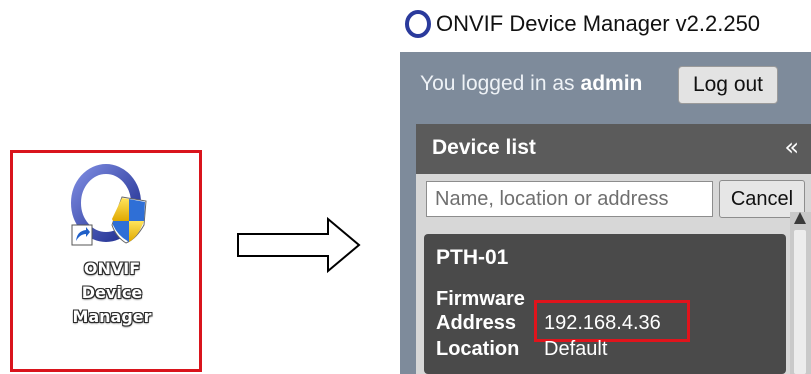 This screenshot has width=811, height=374. What do you see at coordinates (791, 147) in the screenshot?
I see `collapse-icon: «` at bounding box center [791, 147].